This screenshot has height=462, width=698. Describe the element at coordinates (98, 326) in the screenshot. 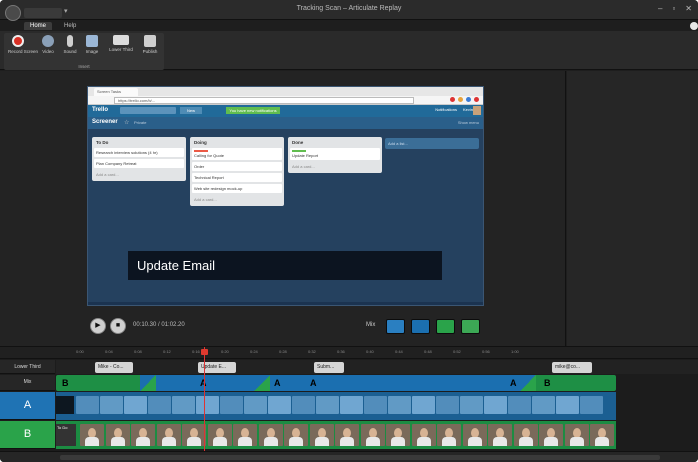

I see `play-button: ▶` at that location.